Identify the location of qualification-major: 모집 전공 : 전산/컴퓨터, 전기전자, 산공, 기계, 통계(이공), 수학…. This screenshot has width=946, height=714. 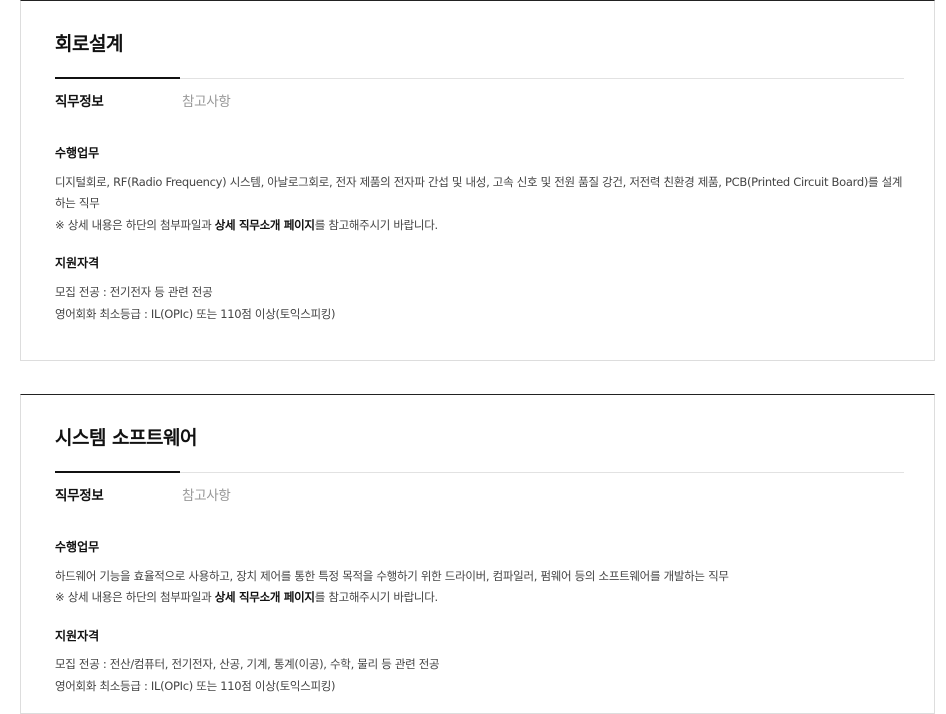
(247, 664).